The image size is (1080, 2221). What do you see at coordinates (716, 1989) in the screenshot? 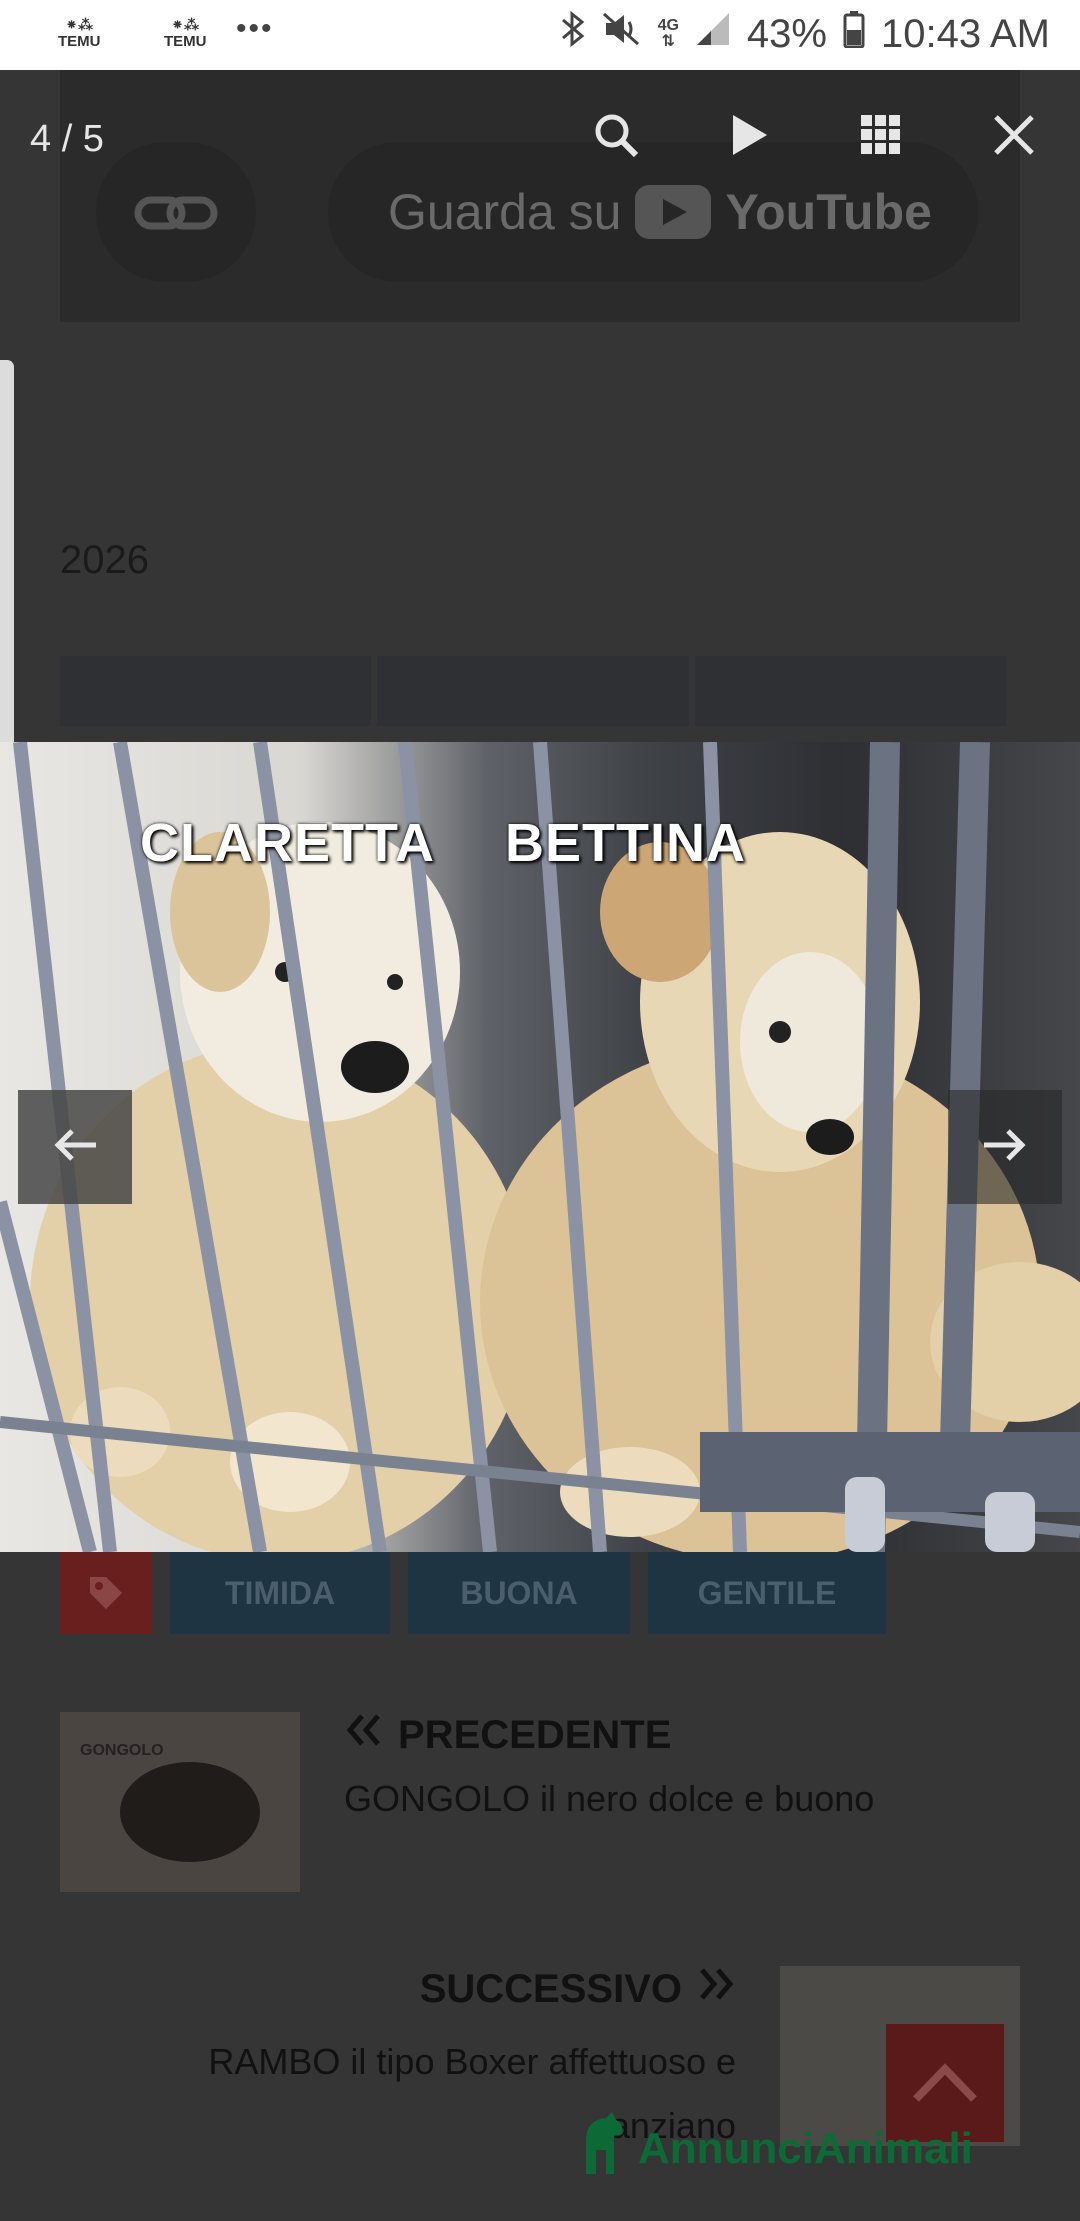
I see `double-chevron-right-icon` at bounding box center [716, 1989].